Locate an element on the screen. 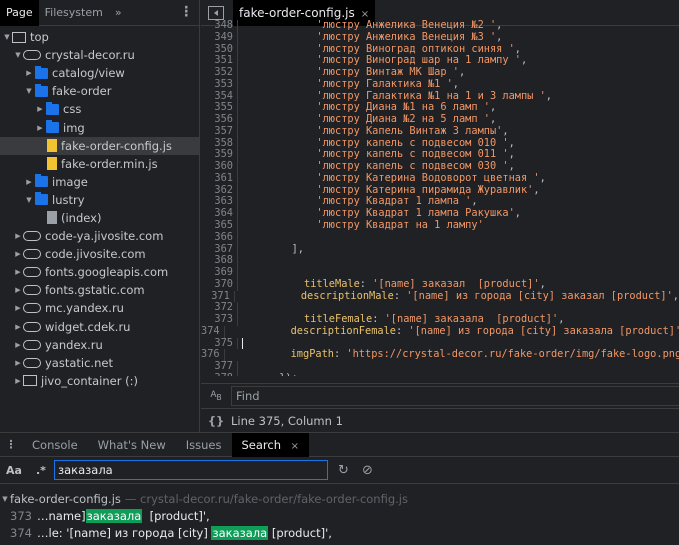 The image size is (679, 545). refresh-icon: ↻ is located at coordinates (345, 470).